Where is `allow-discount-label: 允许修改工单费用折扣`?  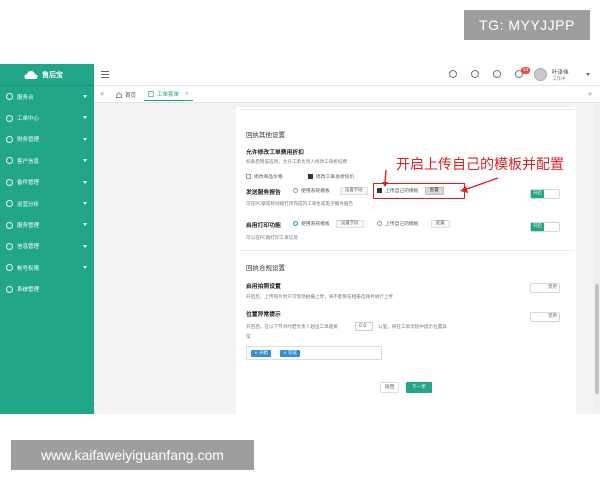 allow-discount-label: 允许修改工单费用折扣 is located at coordinates (275, 153).